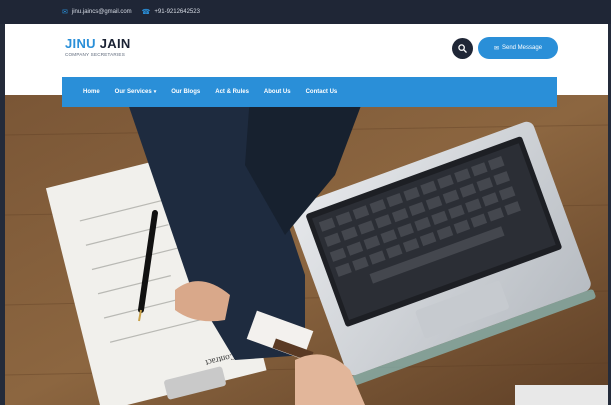 The image size is (611, 405). Describe the element at coordinates (177, 12) in the screenshot. I see `contact-phone-text: +91-9212642523` at that location.